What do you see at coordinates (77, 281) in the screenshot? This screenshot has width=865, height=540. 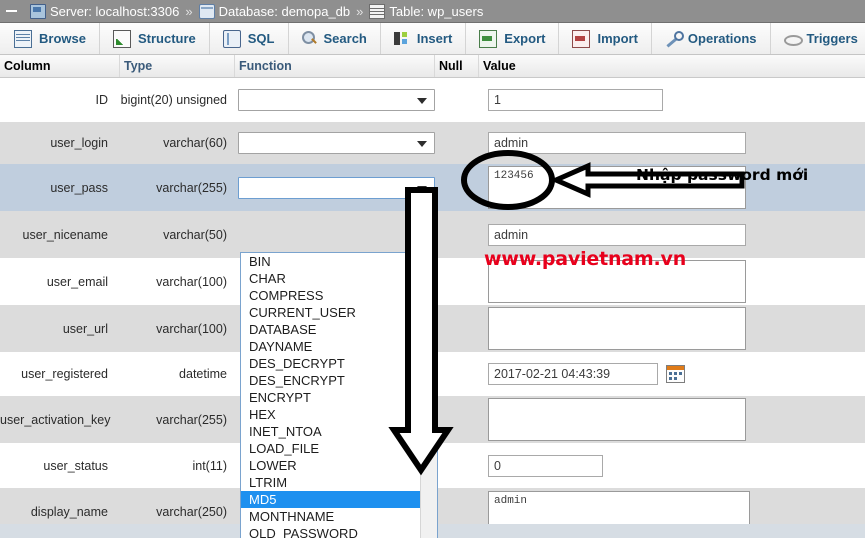 I see `row-column-name: user_email` at bounding box center [77, 281].